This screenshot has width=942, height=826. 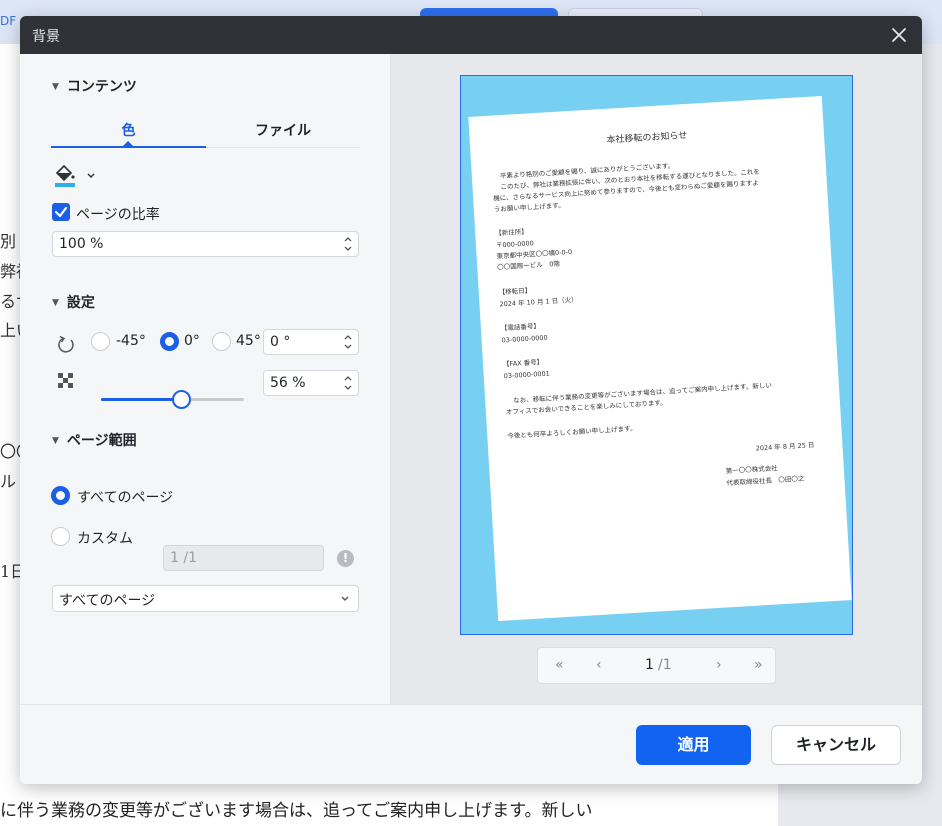 I want to click on info-icon: !, so click(x=345, y=558).